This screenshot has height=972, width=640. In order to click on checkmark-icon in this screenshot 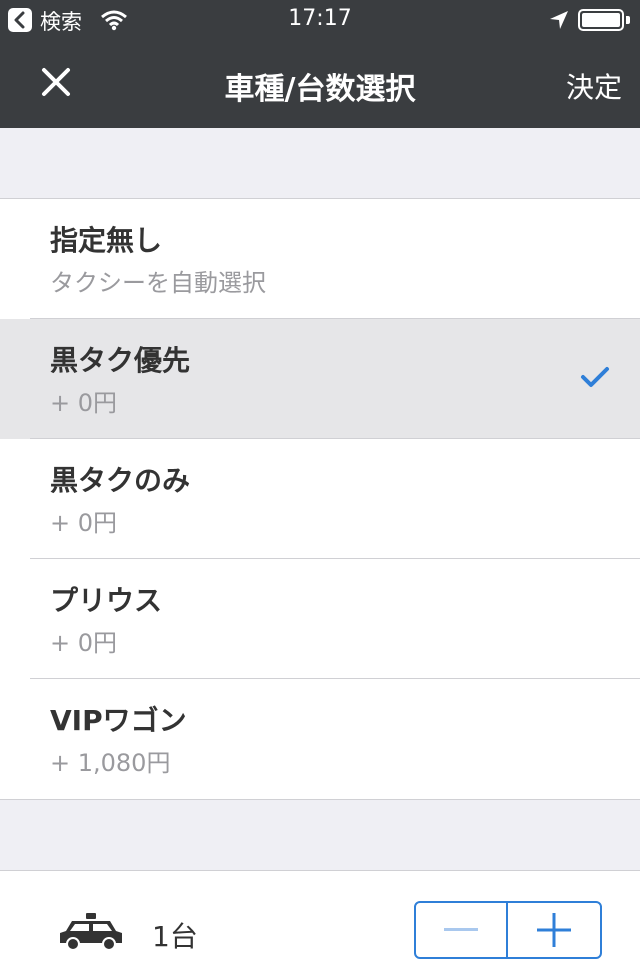, I will do `click(595, 377)`.